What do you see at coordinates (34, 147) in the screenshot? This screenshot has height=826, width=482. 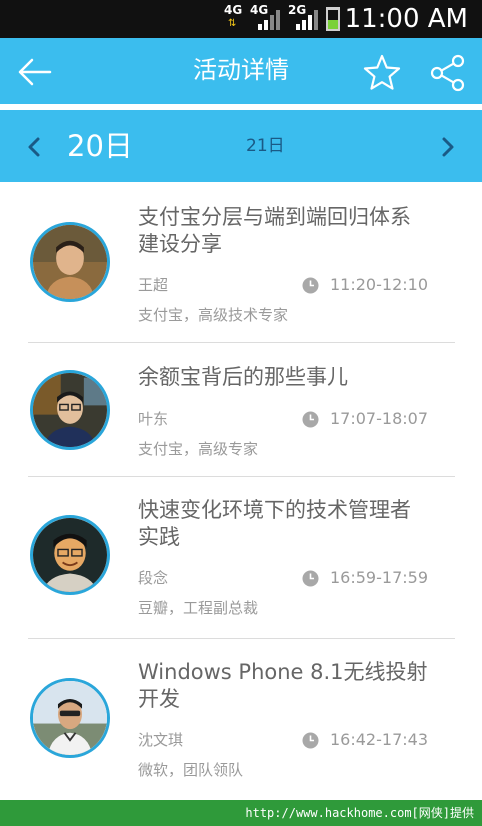 I see `chevron-left-icon` at bounding box center [34, 147].